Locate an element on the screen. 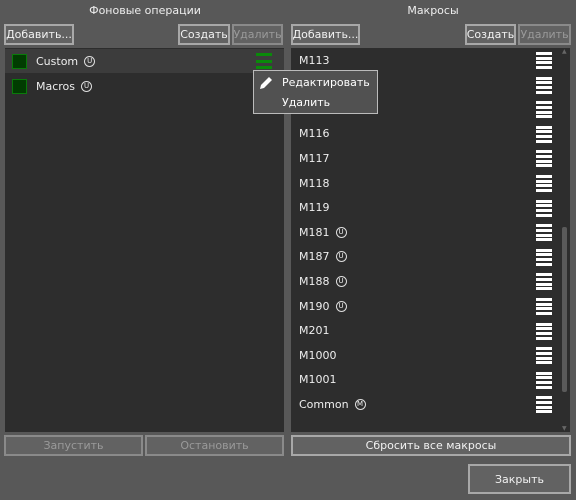 The width and height of the screenshot is (576, 500). scrollbar: ▲ ▼ is located at coordinates (565, 240).